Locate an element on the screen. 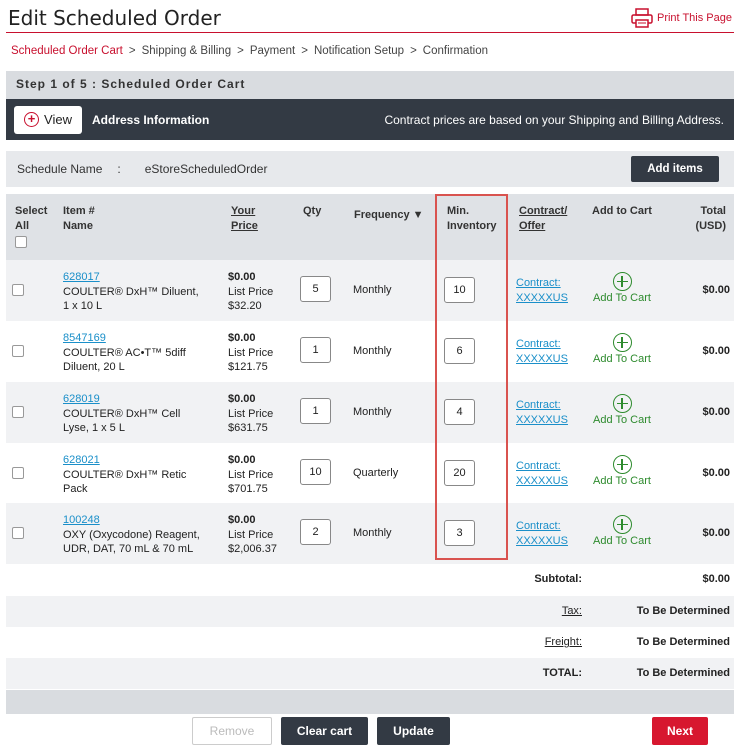 This screenshot has width=742, height=755. item-number-link: 628017 is located at coordinates (81, 277).